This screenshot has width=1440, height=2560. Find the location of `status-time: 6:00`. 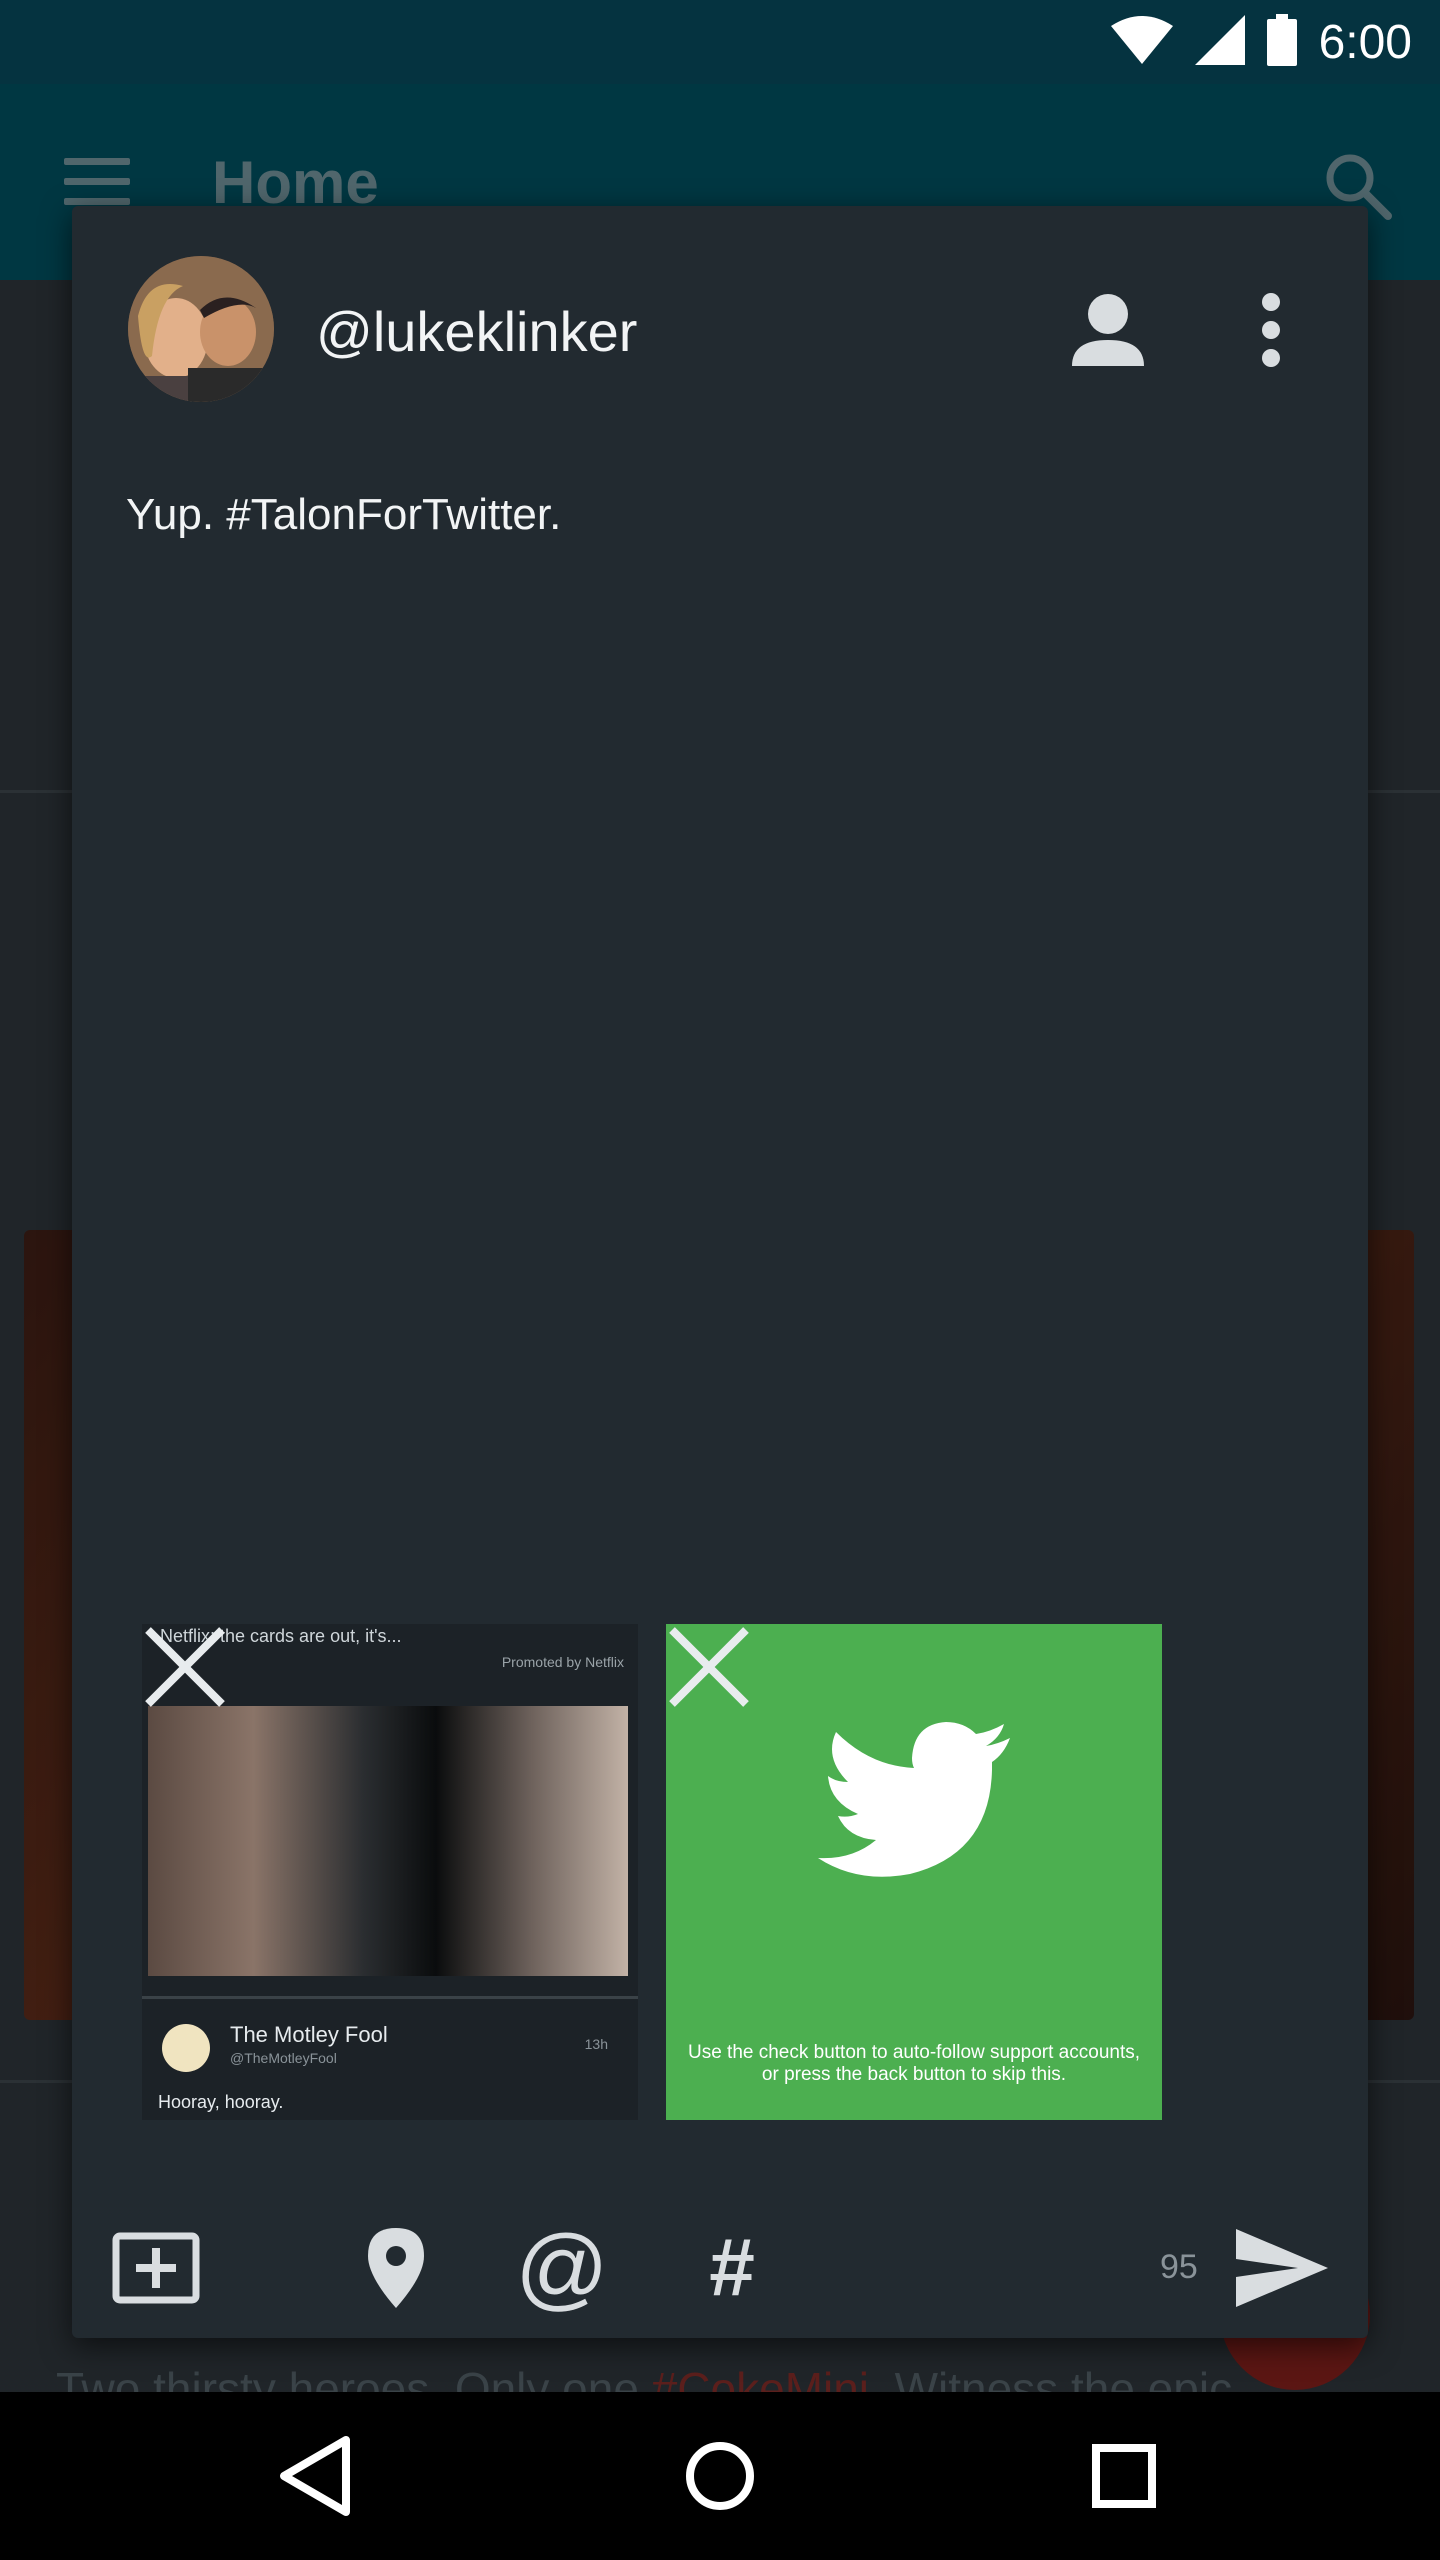

status-time: 6:00 is located at coordinates (1365, 42).